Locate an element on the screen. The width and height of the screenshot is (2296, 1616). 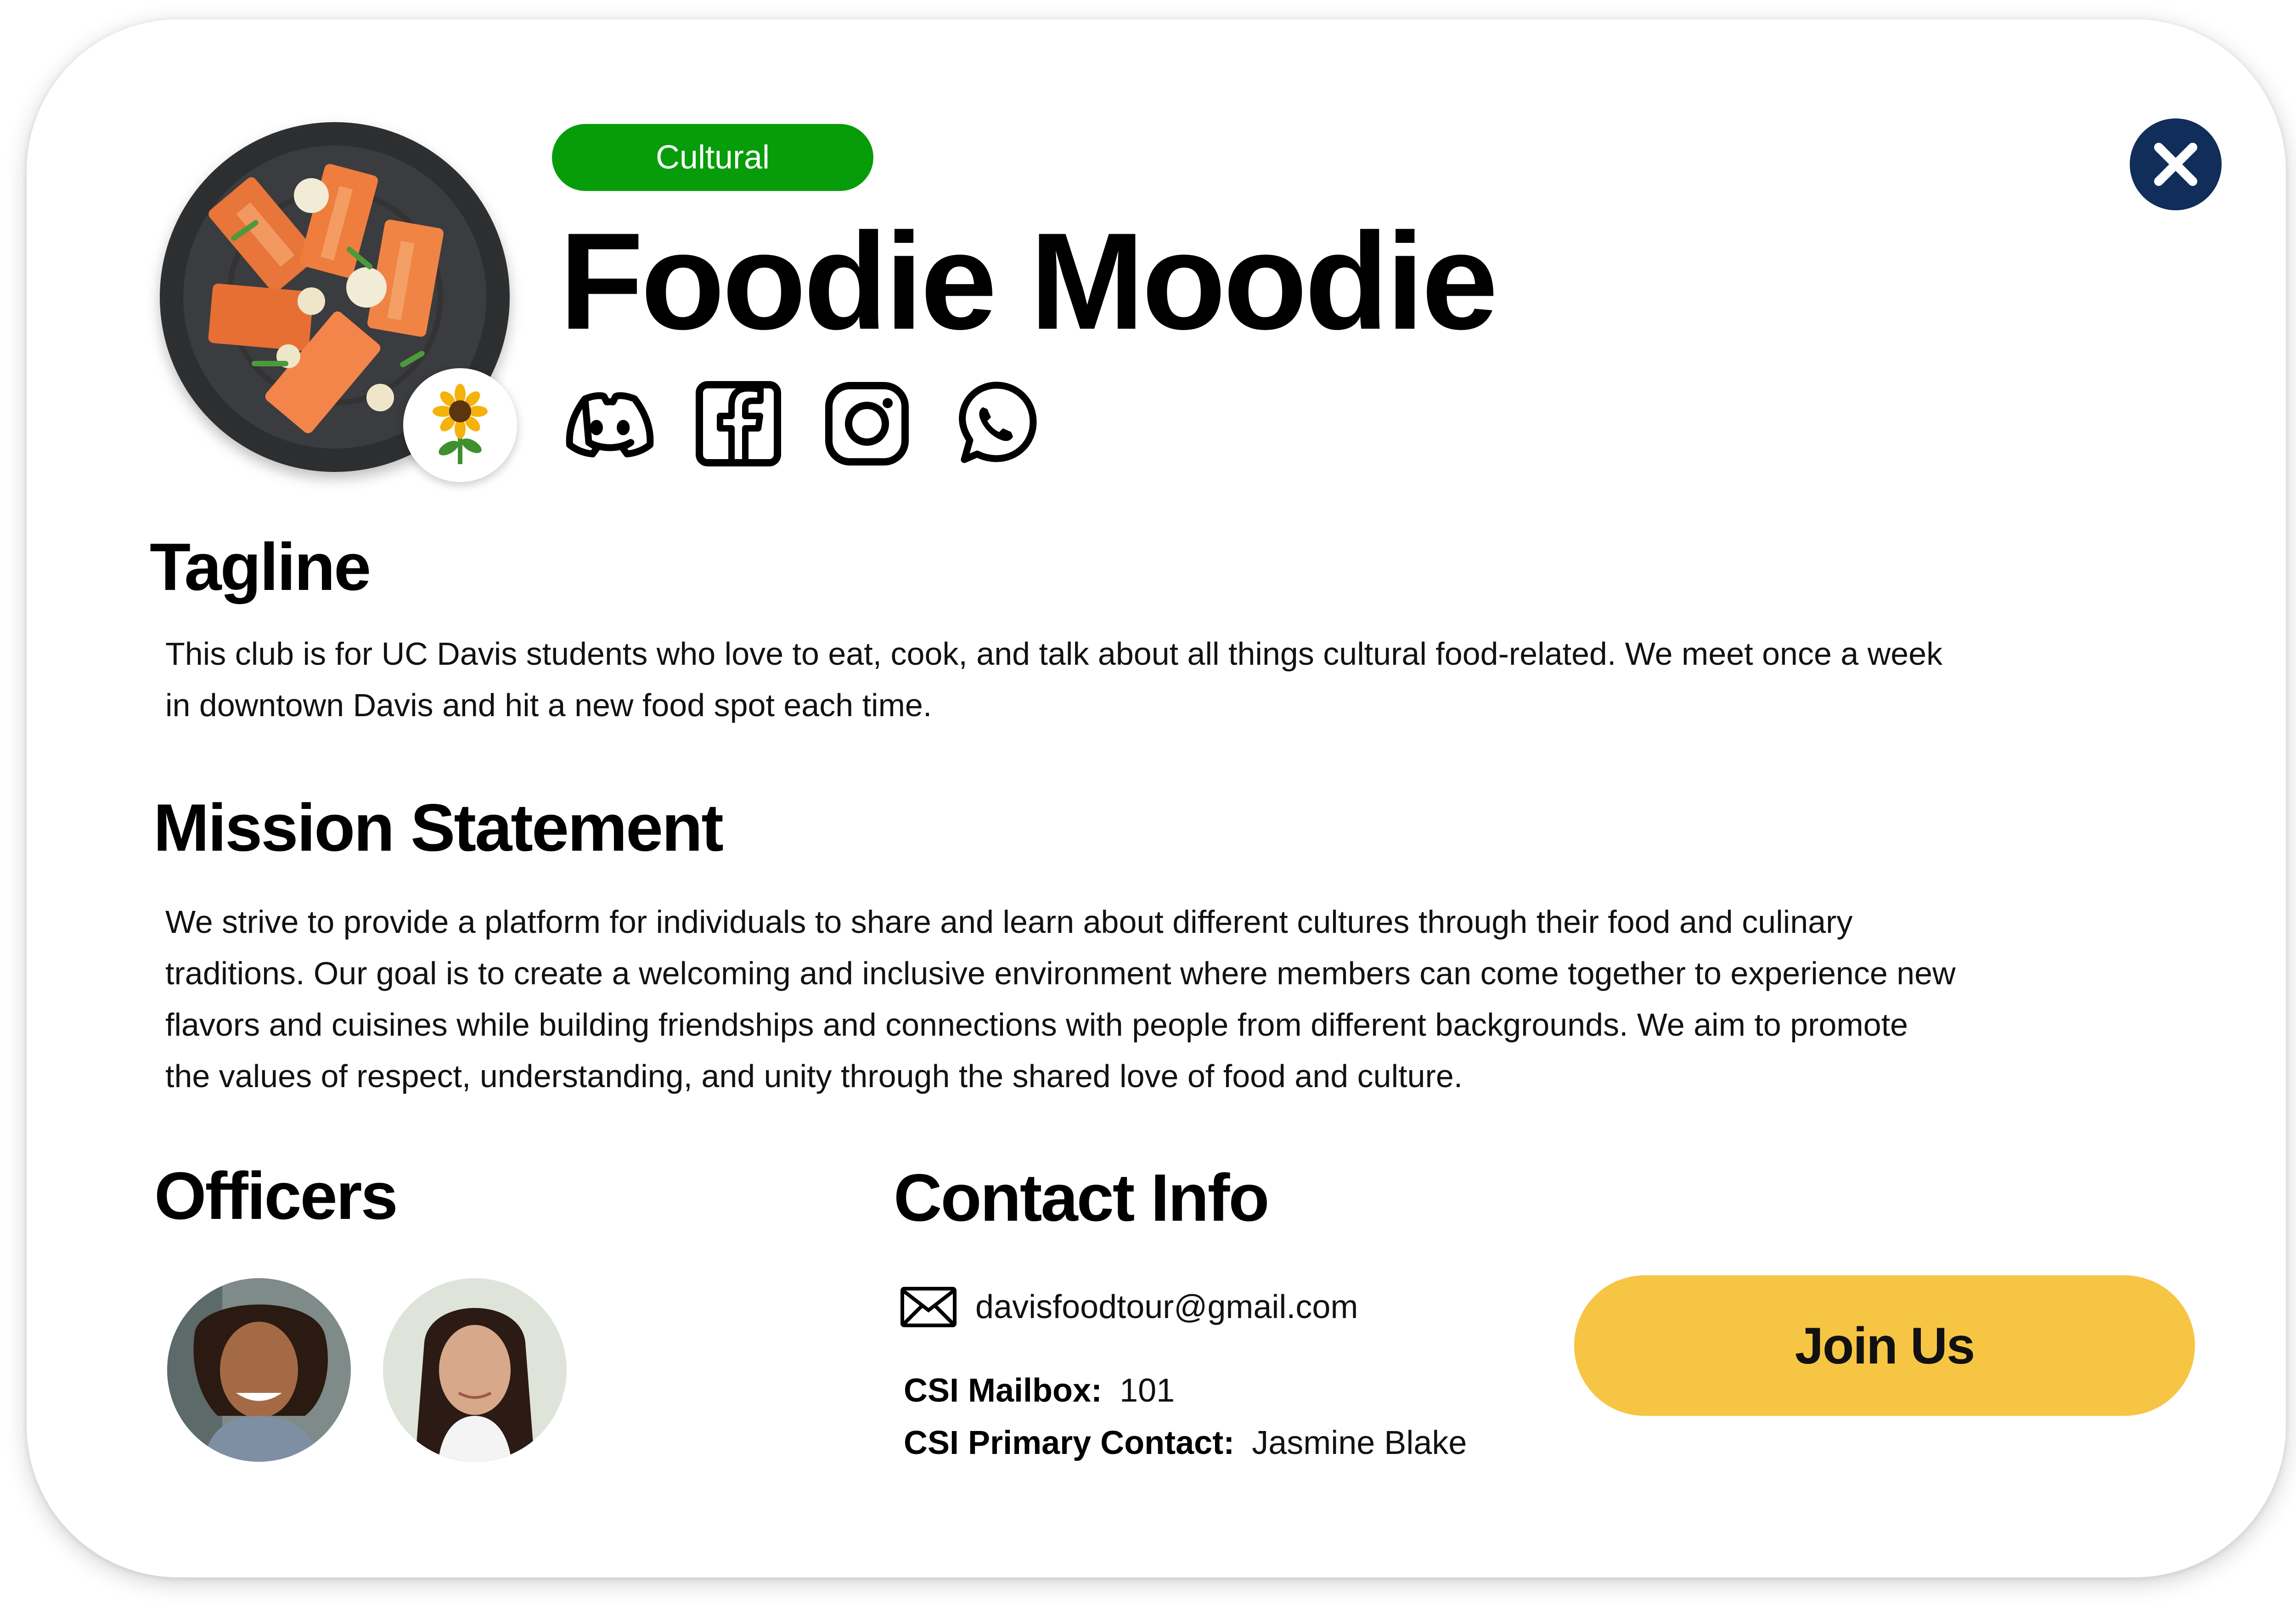
club-emoji-badge is located at coordinates (460, 425).